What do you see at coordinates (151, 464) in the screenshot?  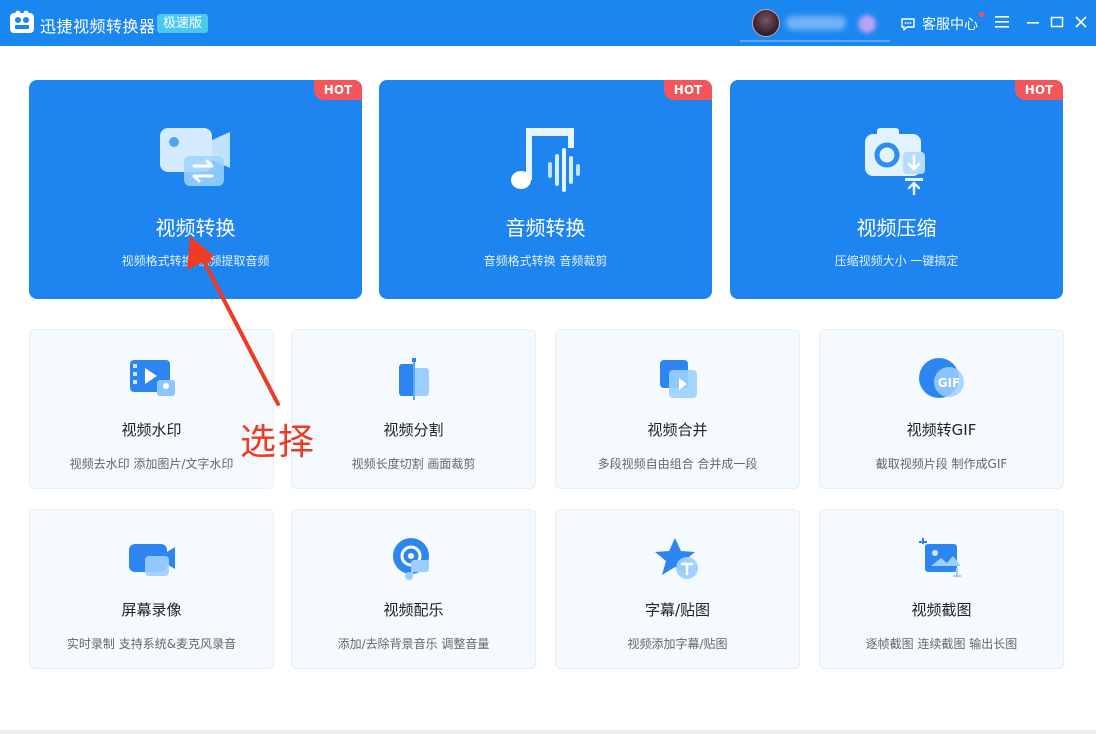 I see `tool-card-desc: 视频去水印 添加图片/文字水印` at bounding box center [151, 464].